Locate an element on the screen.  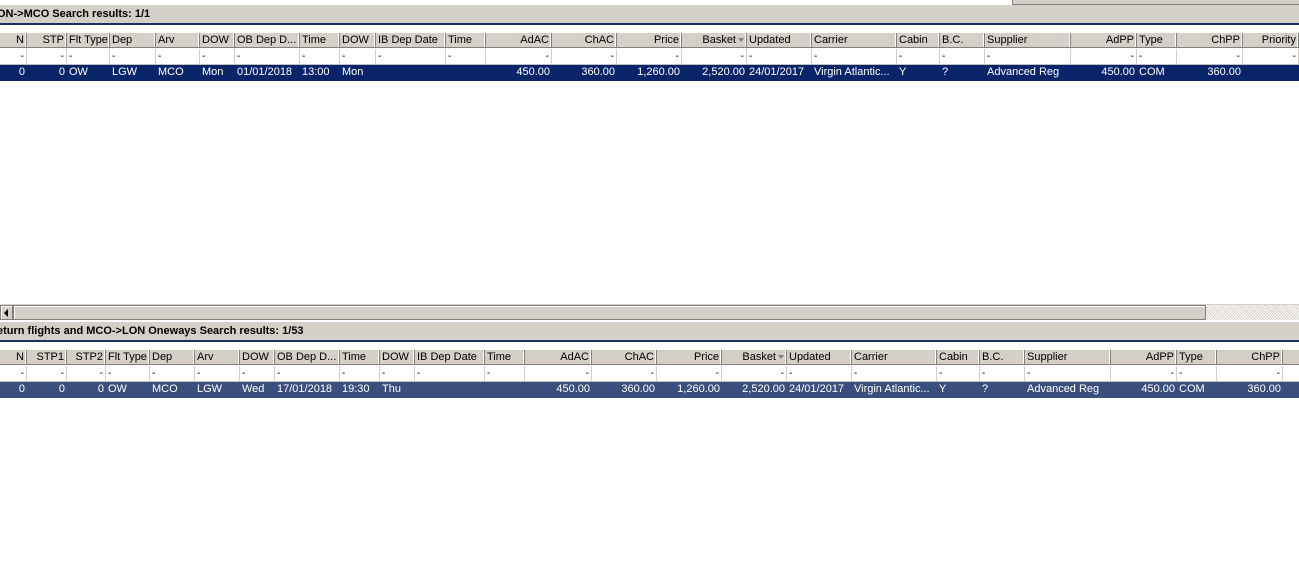
scroll-track is located at coordinates (1252, 312).